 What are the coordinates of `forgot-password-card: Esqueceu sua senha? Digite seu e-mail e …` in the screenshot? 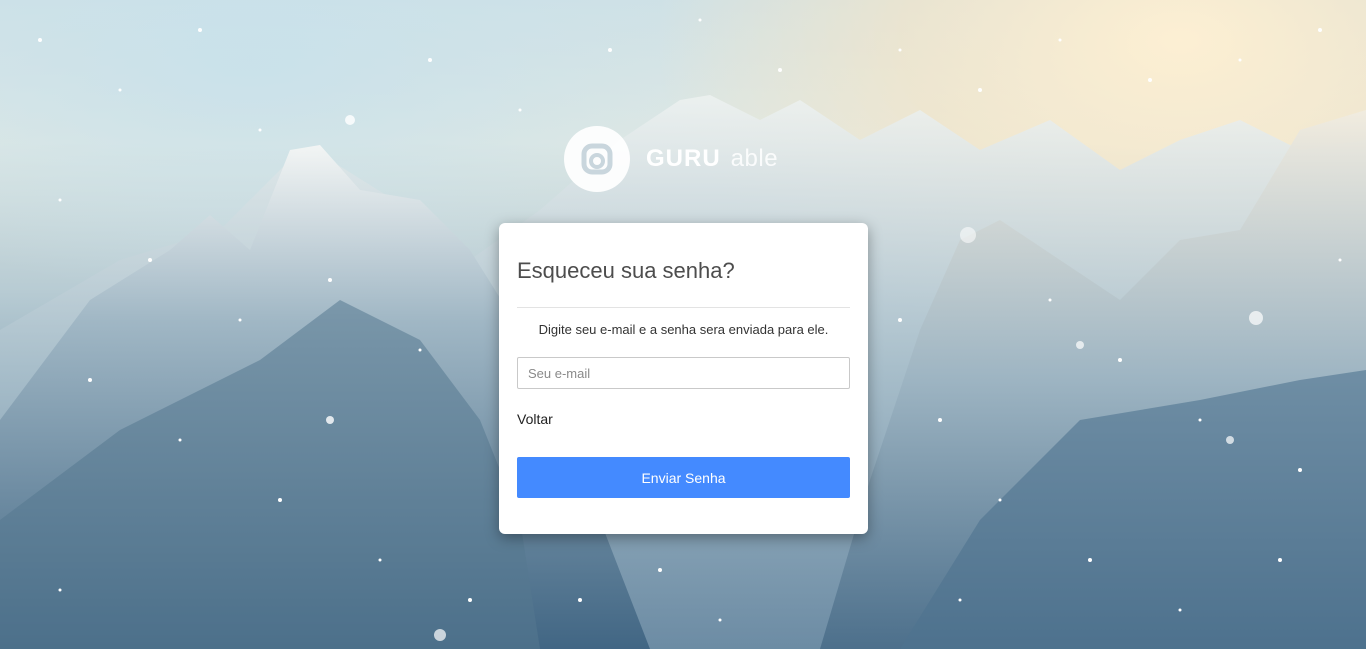 It's located at (683, 378).